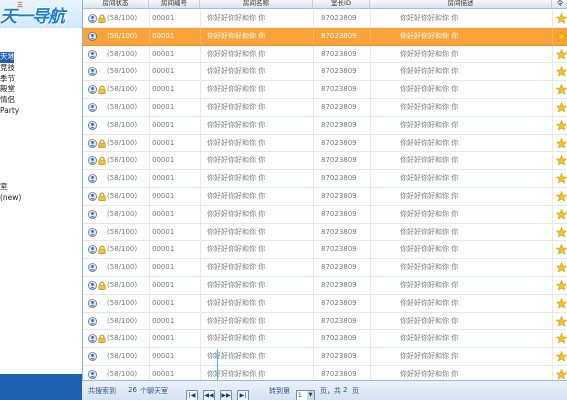  What do you see at coordinates (559, 4) in the screenshot?
I see `header-flag: 令` at bounding box center [559, 4].